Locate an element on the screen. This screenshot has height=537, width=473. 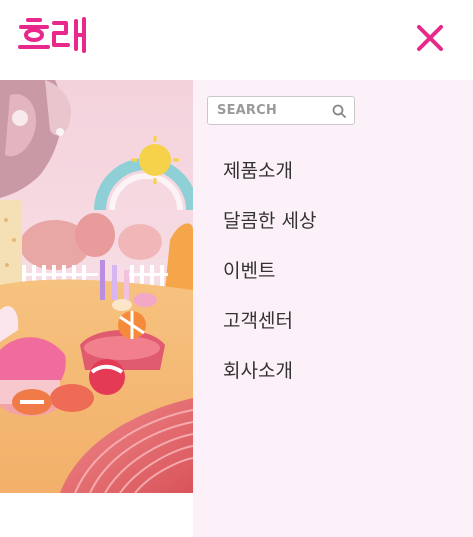
brand-logo: 하래 is located at coordinates (55, 36).